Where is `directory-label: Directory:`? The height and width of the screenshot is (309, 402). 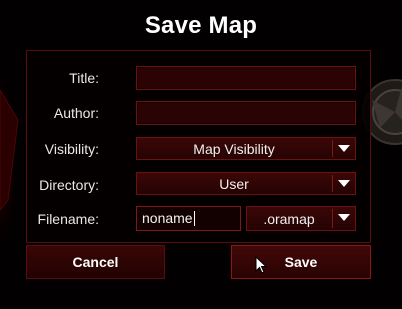
directory-label: Directory: is located at coordinates (69, 185).